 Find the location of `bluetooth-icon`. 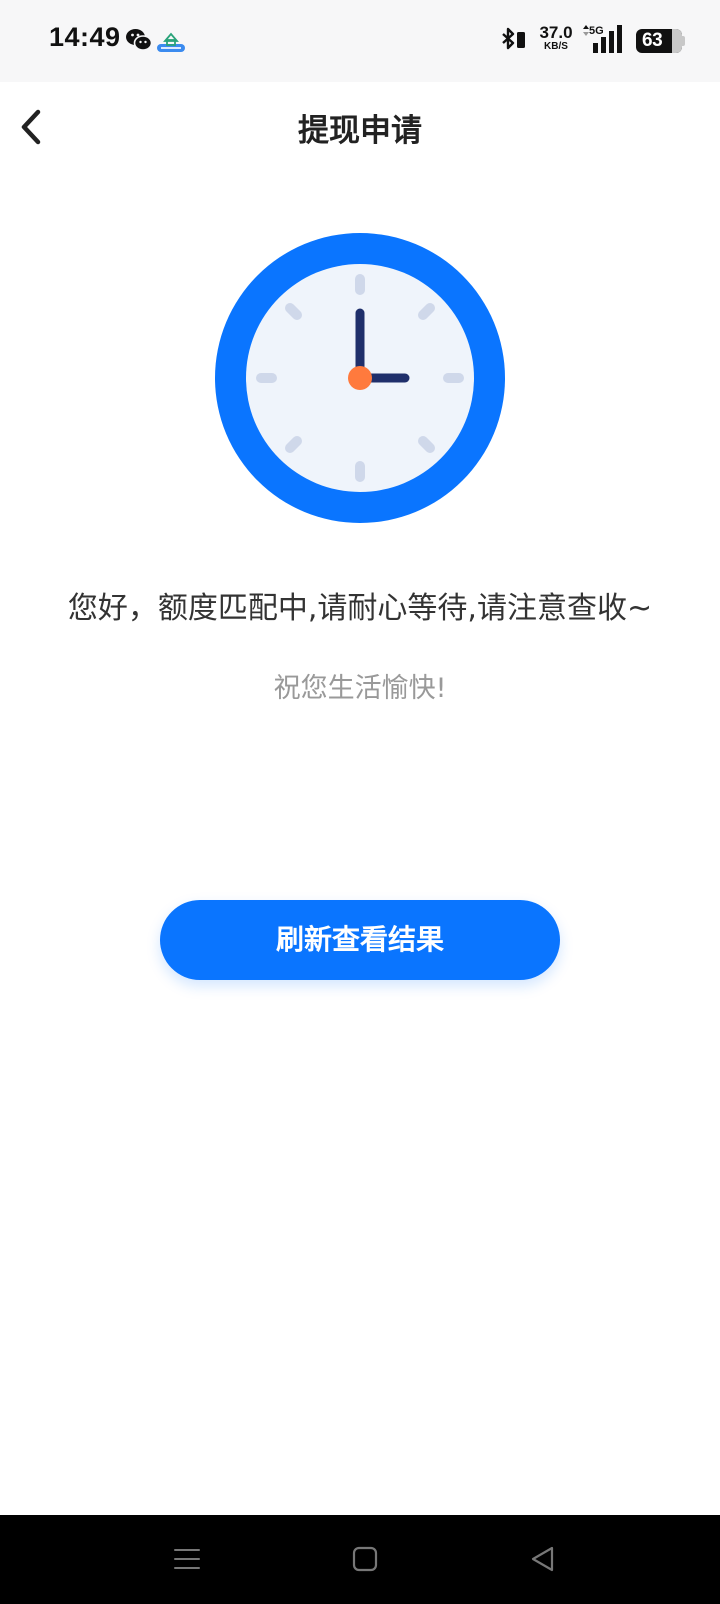

bluetooth-icon is located at coordinates (513, 38).